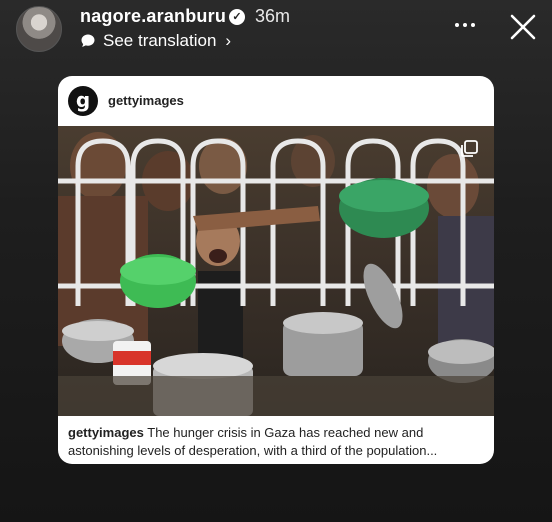 Image resolution: width=552 pixels, height=522 pixels. I want to click on caption-username: gettyimages, so click(106, 432).